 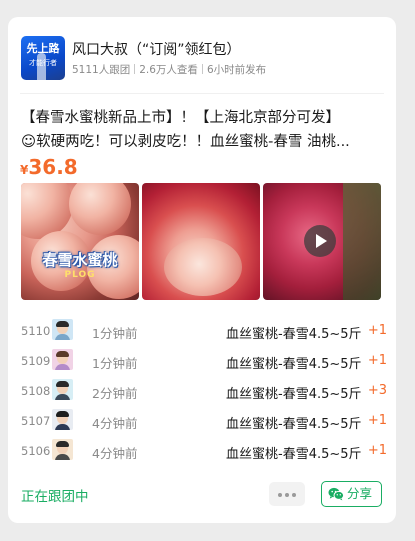 I want to click on avatar-subtext: 才能行者, so click(x=43, y=63).